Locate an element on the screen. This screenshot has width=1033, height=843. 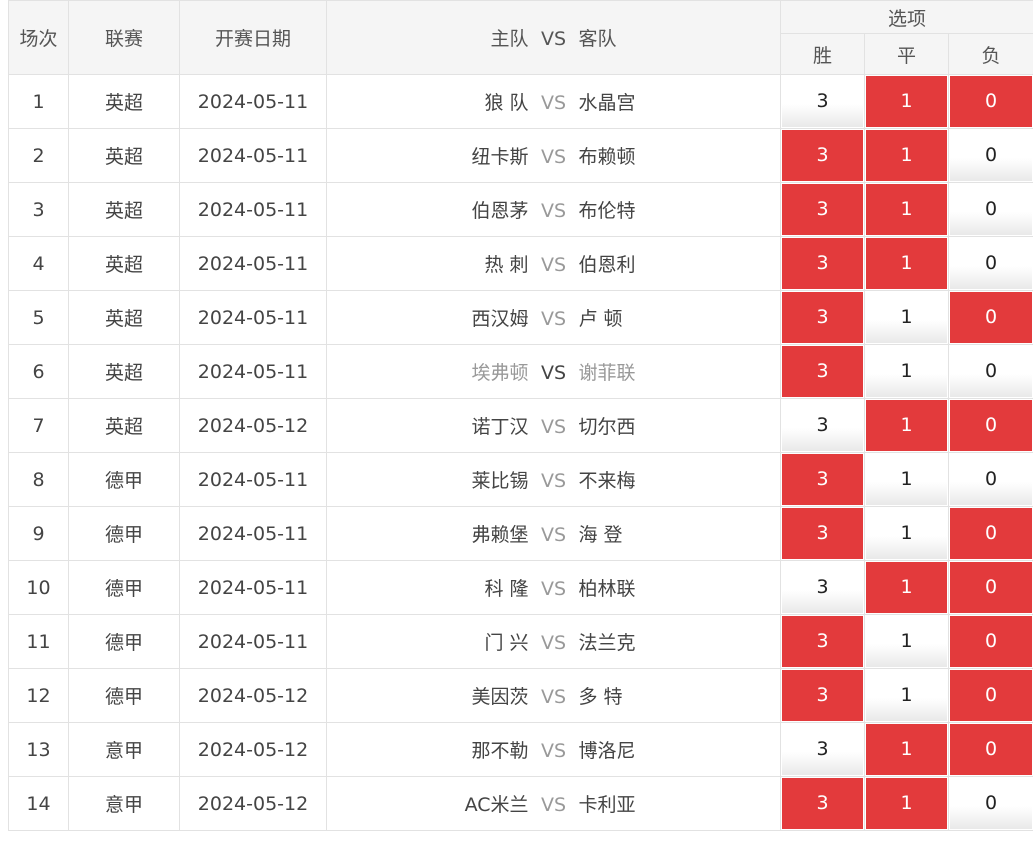
home-team: 诺丁汉 is located at coordinates (500, 427).